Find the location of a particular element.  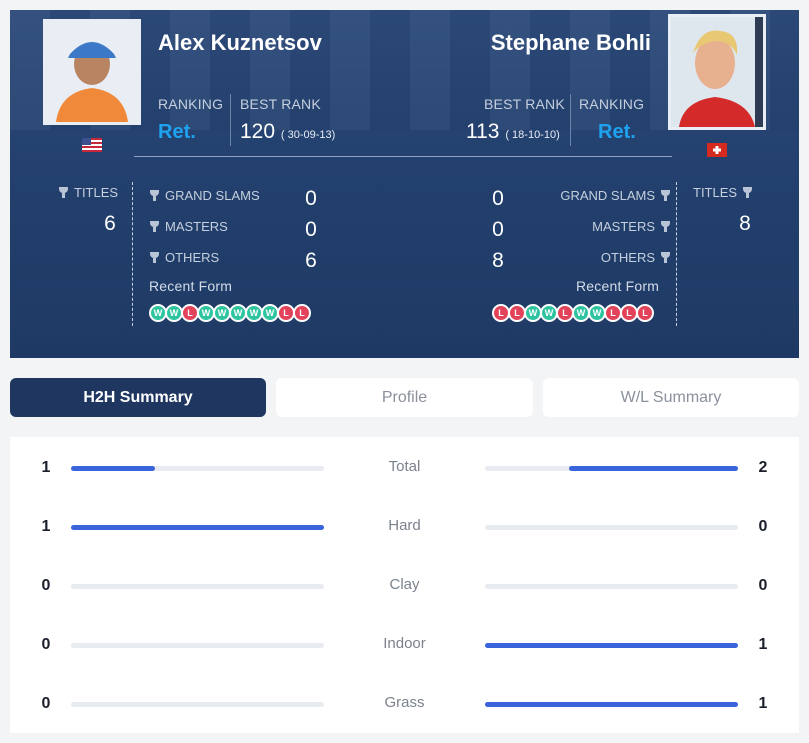

player1-name: Alex Kuznetsov is located at coordinates (240, 43).